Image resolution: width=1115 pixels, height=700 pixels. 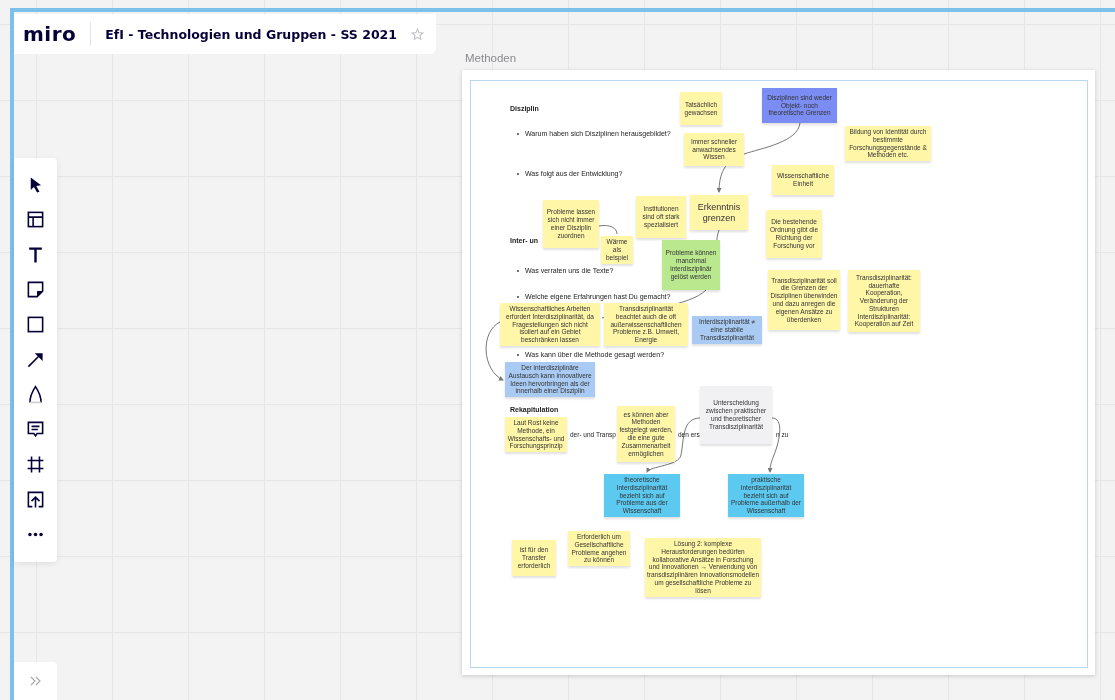 What do you see at coordinates (35, 359) in the screenshot?
I see `arrow-icon` at bounding box center [35, 359].